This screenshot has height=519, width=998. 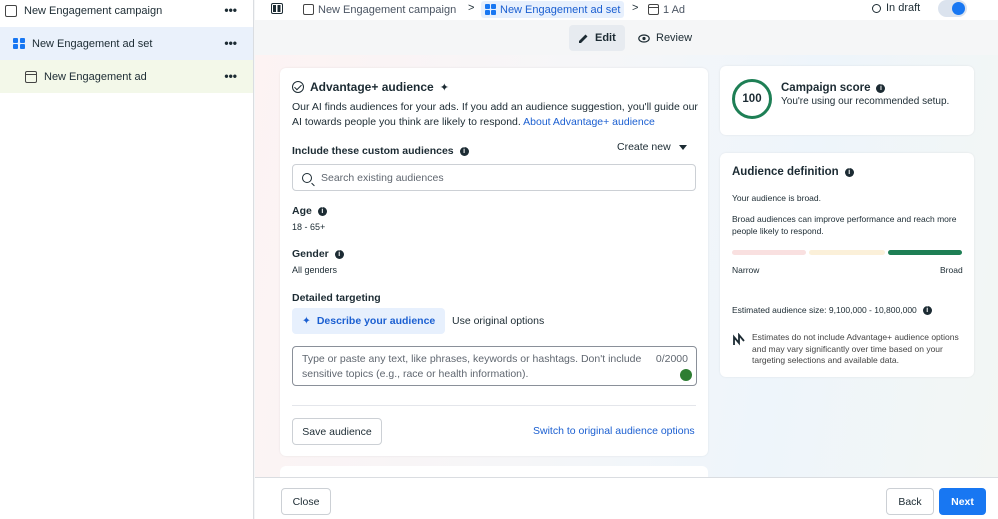 What do you see at coordinates (746, 270) in the screenshot?
I see `meter-narrow-label: Narrow` at bounding box center [746, 270].